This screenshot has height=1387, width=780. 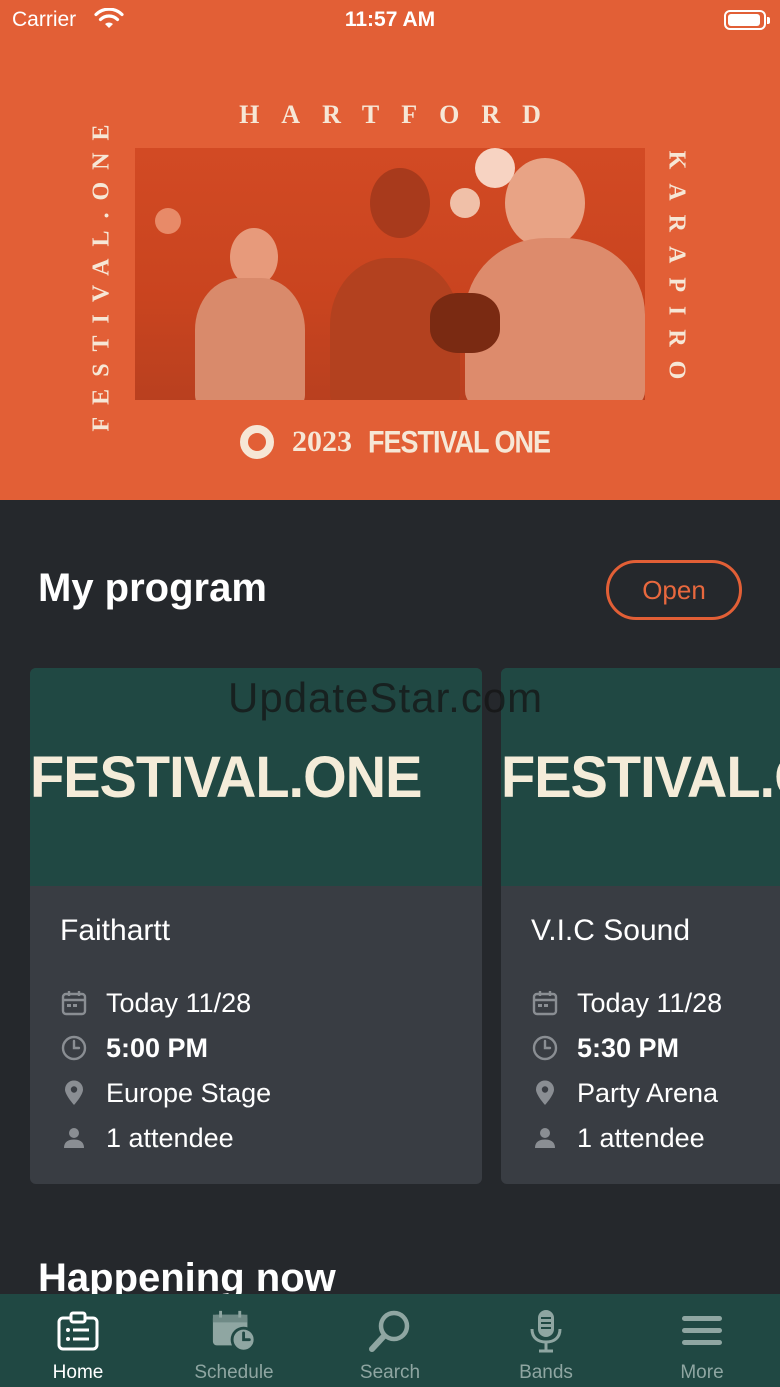 What do you see at coordinates (702, 1331) in the screenshot?
I see `hamburger-menu-icon` at bounding box center [702, 1331].